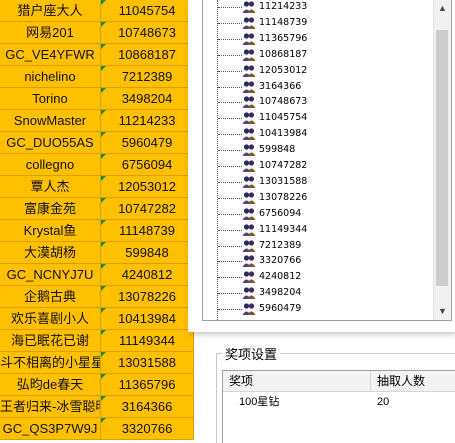 This screenshot has width=455, height=443. What do you see at coordinates (313, 214) in the screenshot?
I see `tree-item: 6756094` at bounding box center [313, 214].